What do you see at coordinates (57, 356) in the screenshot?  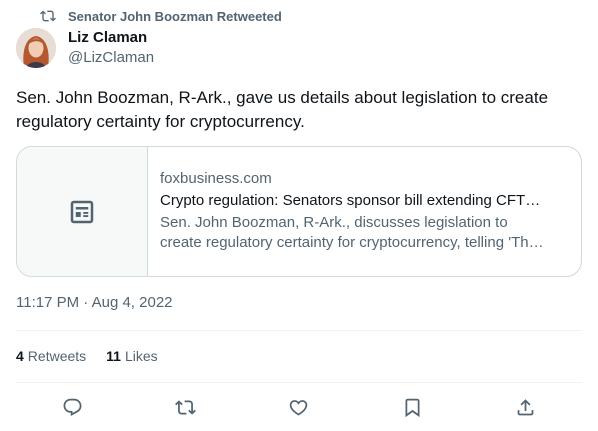 I see `retweets-label: Retweets` at bounding box center [57, 356].